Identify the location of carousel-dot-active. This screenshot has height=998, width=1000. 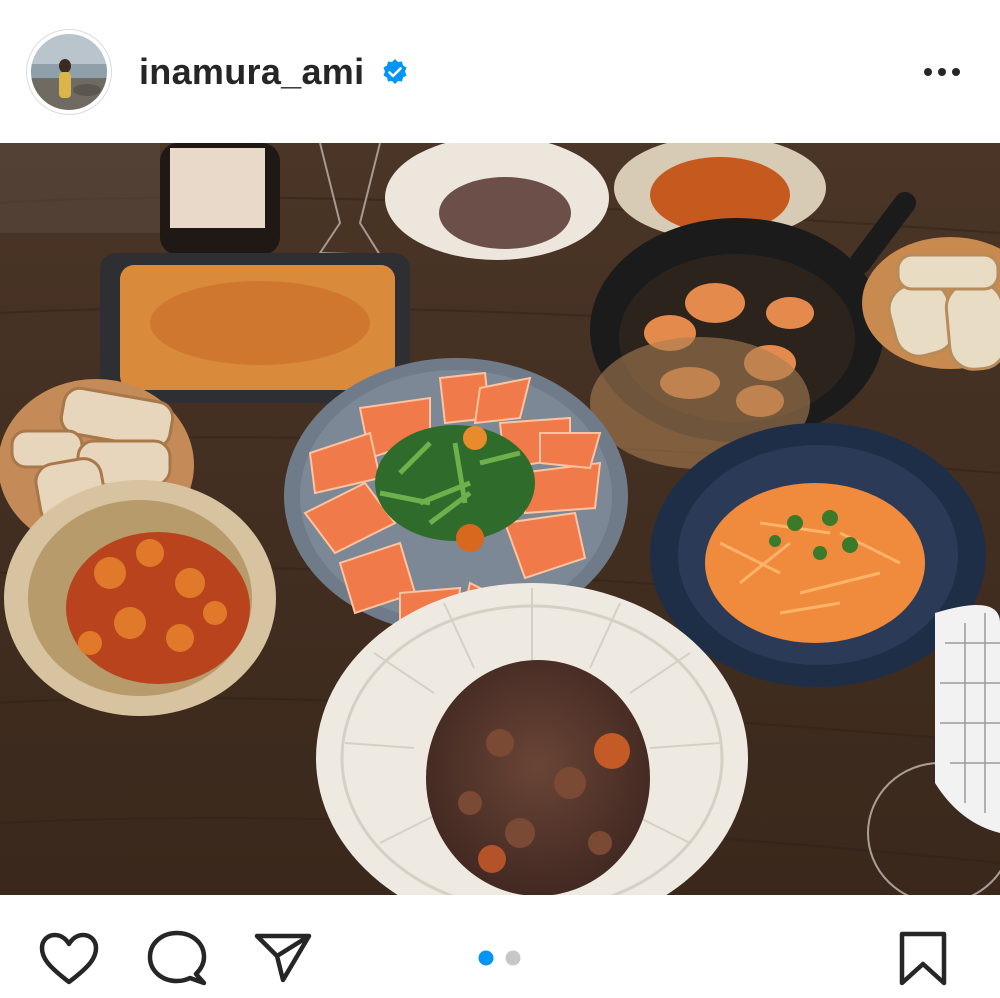
(486, 958).